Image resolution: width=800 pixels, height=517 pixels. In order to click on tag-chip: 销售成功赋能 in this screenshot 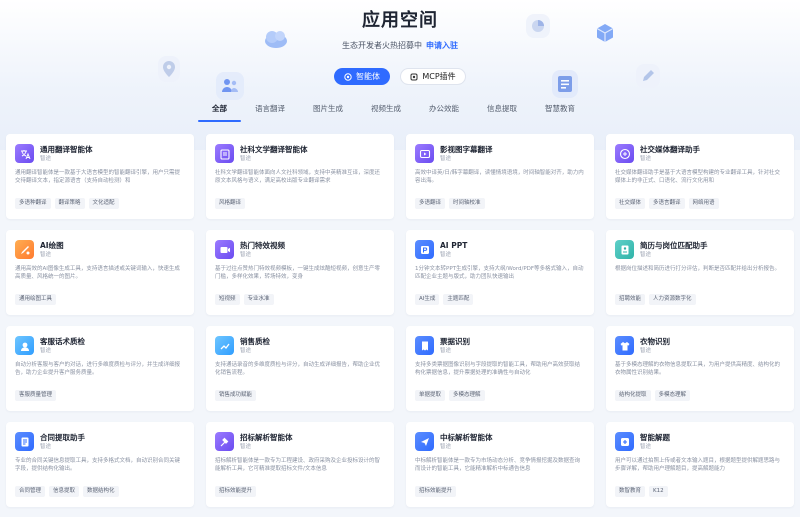, I will do `click(236, 395)`.